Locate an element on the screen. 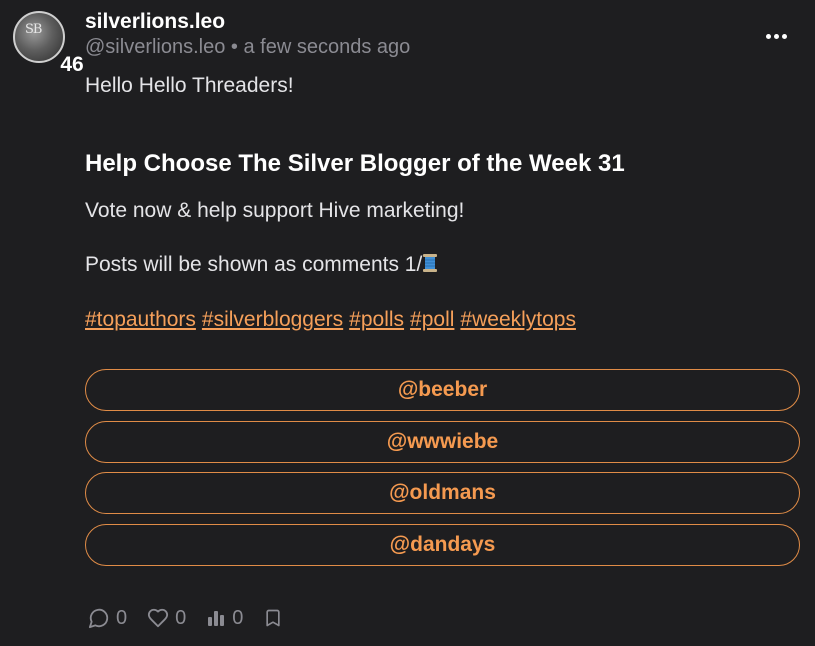 The image size is (815, 646). like-button: 0 is located at coordinates (166, 618).